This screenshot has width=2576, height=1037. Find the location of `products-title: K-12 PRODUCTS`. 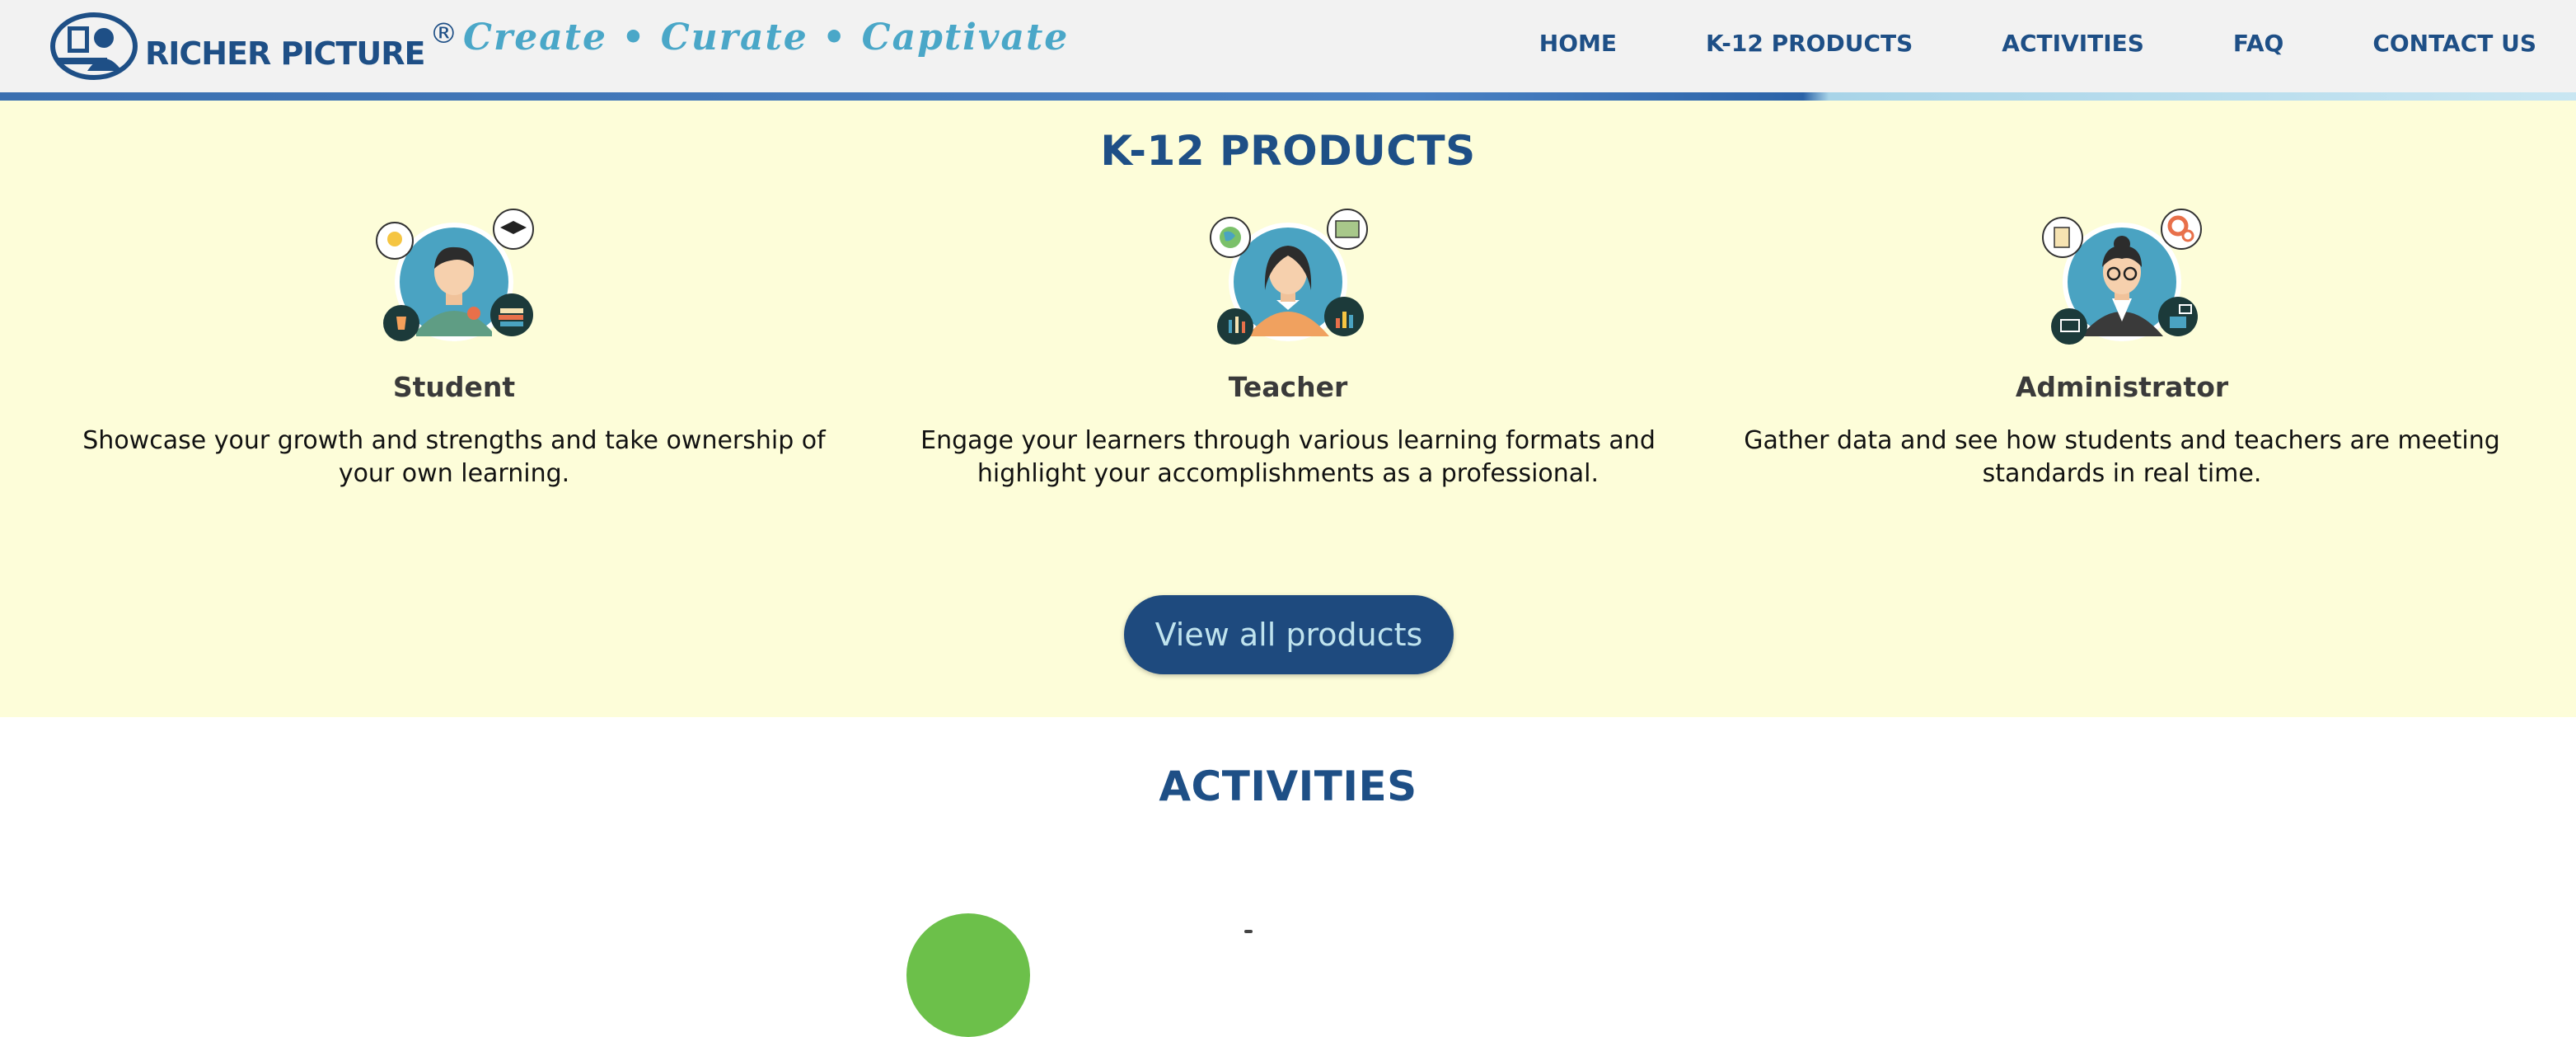

products-title: K-12 PRODUCTS is located at coordinates (1288, 151).